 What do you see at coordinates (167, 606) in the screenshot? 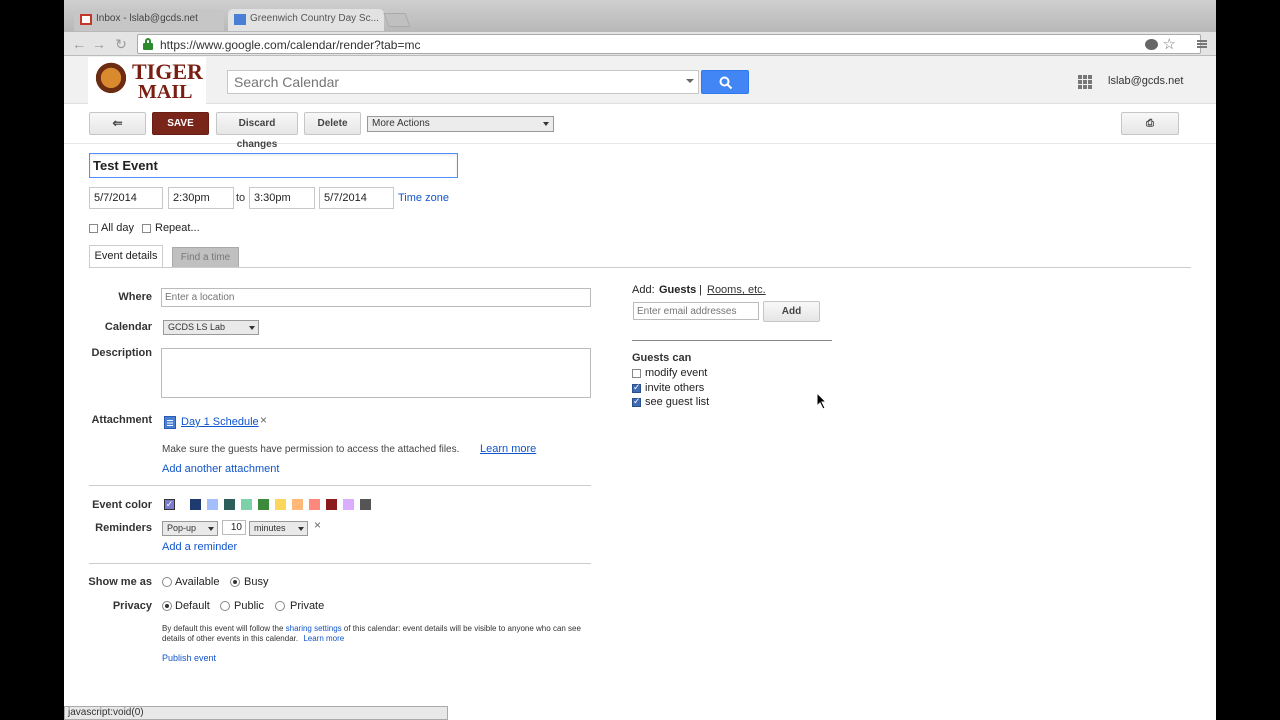
I see `default-radio` at bounding box center [167, 606].